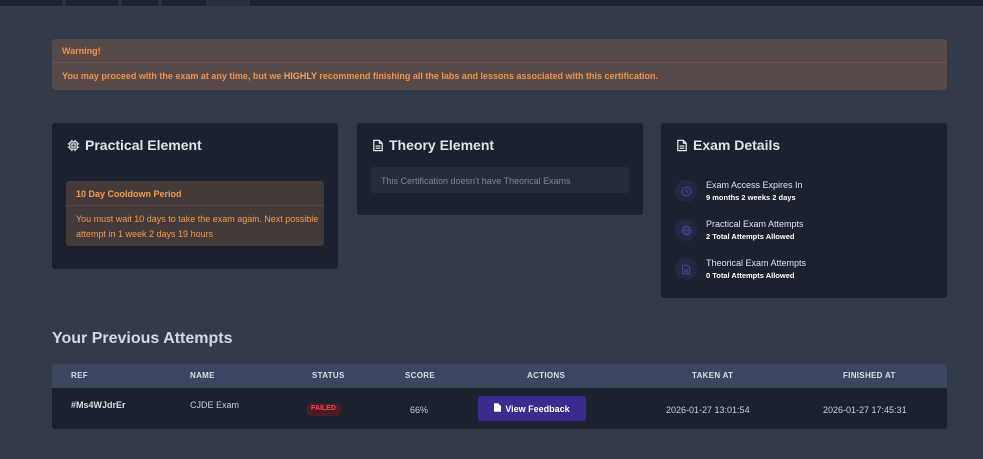 This screenshot has width=983, height=459. What do you see at coordinates (420, 375) in the screenshot?
I see `column-header-score: SCORE` at bounding box center [420, 375].